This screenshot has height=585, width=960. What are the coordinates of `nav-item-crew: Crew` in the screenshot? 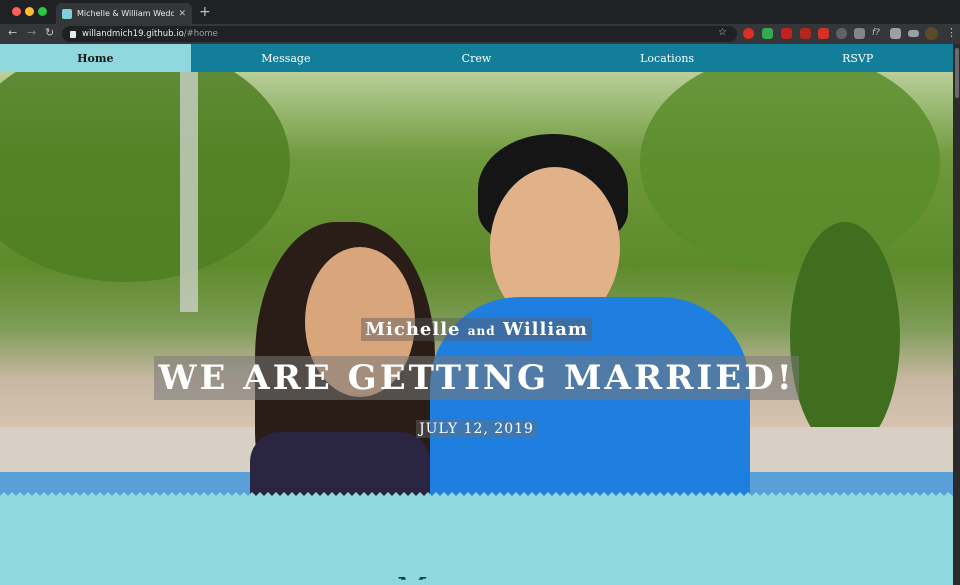 It's located at (476, 58).